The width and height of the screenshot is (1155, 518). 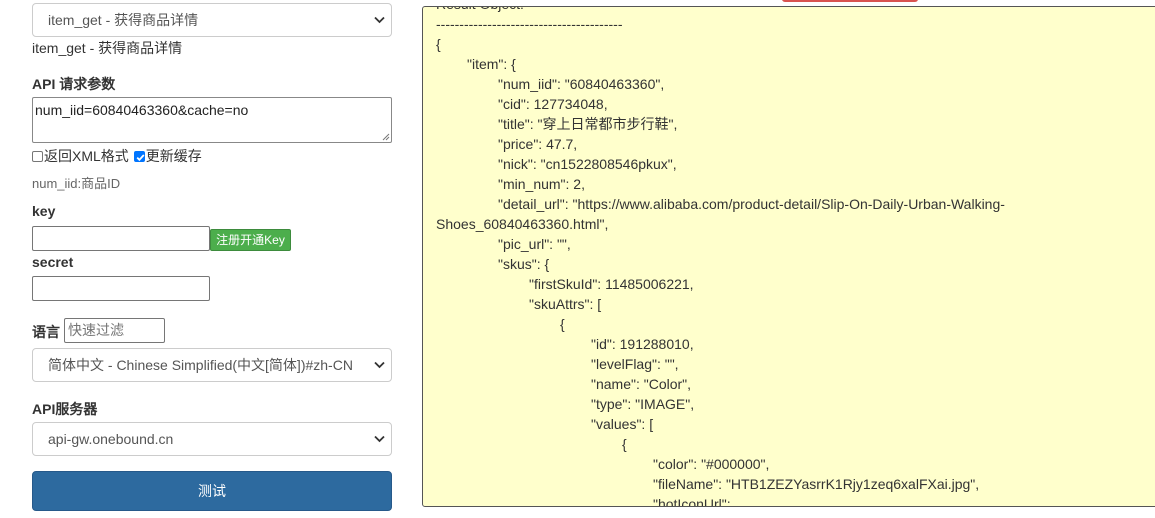 I want to click on result-line: "name": "Color",, so click(x=641, y=384).